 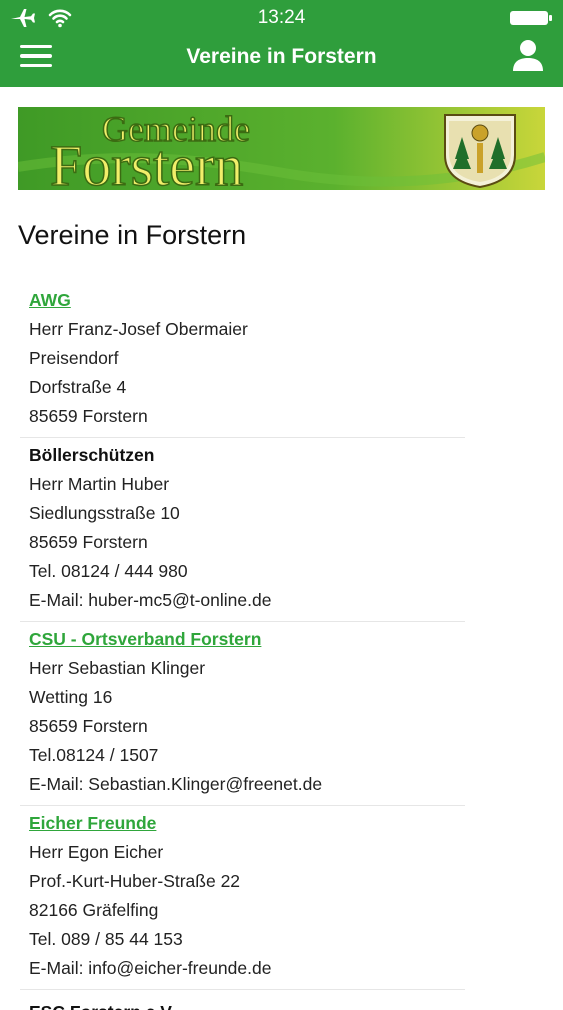 I want to click on contact-line: Herr Egon Eicher, so click(x=96, y=852).